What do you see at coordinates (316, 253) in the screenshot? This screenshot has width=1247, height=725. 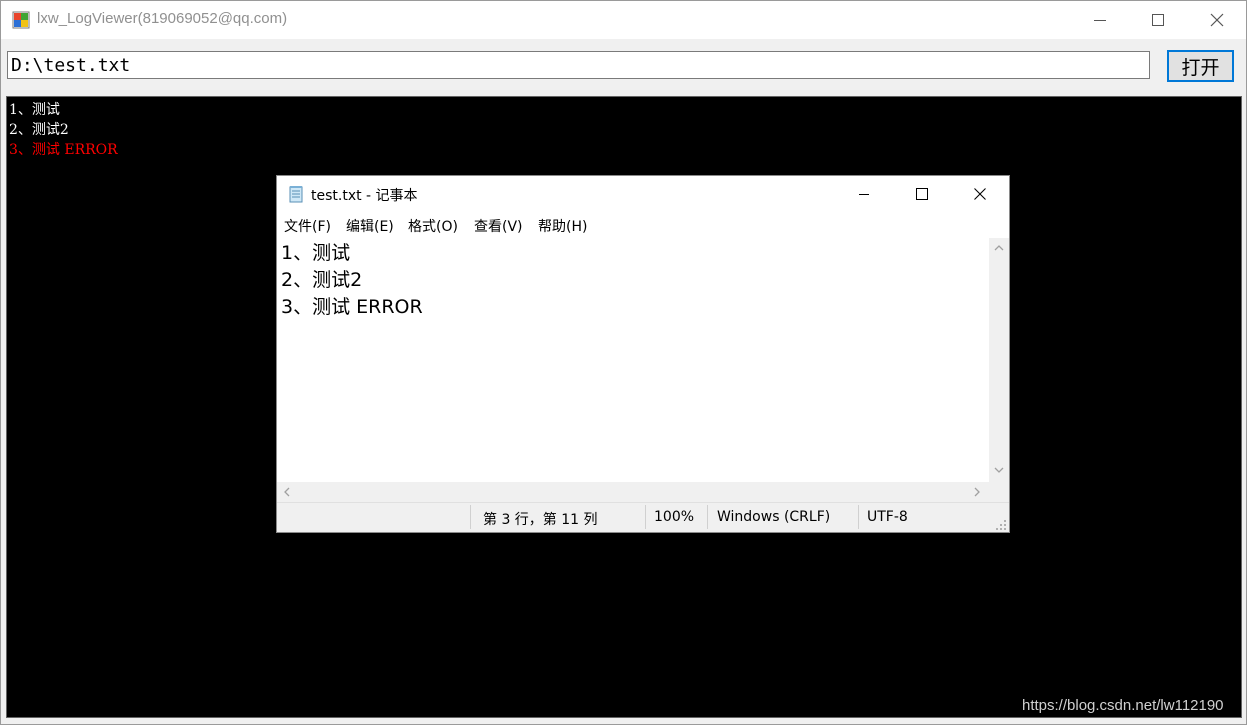 I see `text-line: 1、测试` at bounding box center [316, 253].